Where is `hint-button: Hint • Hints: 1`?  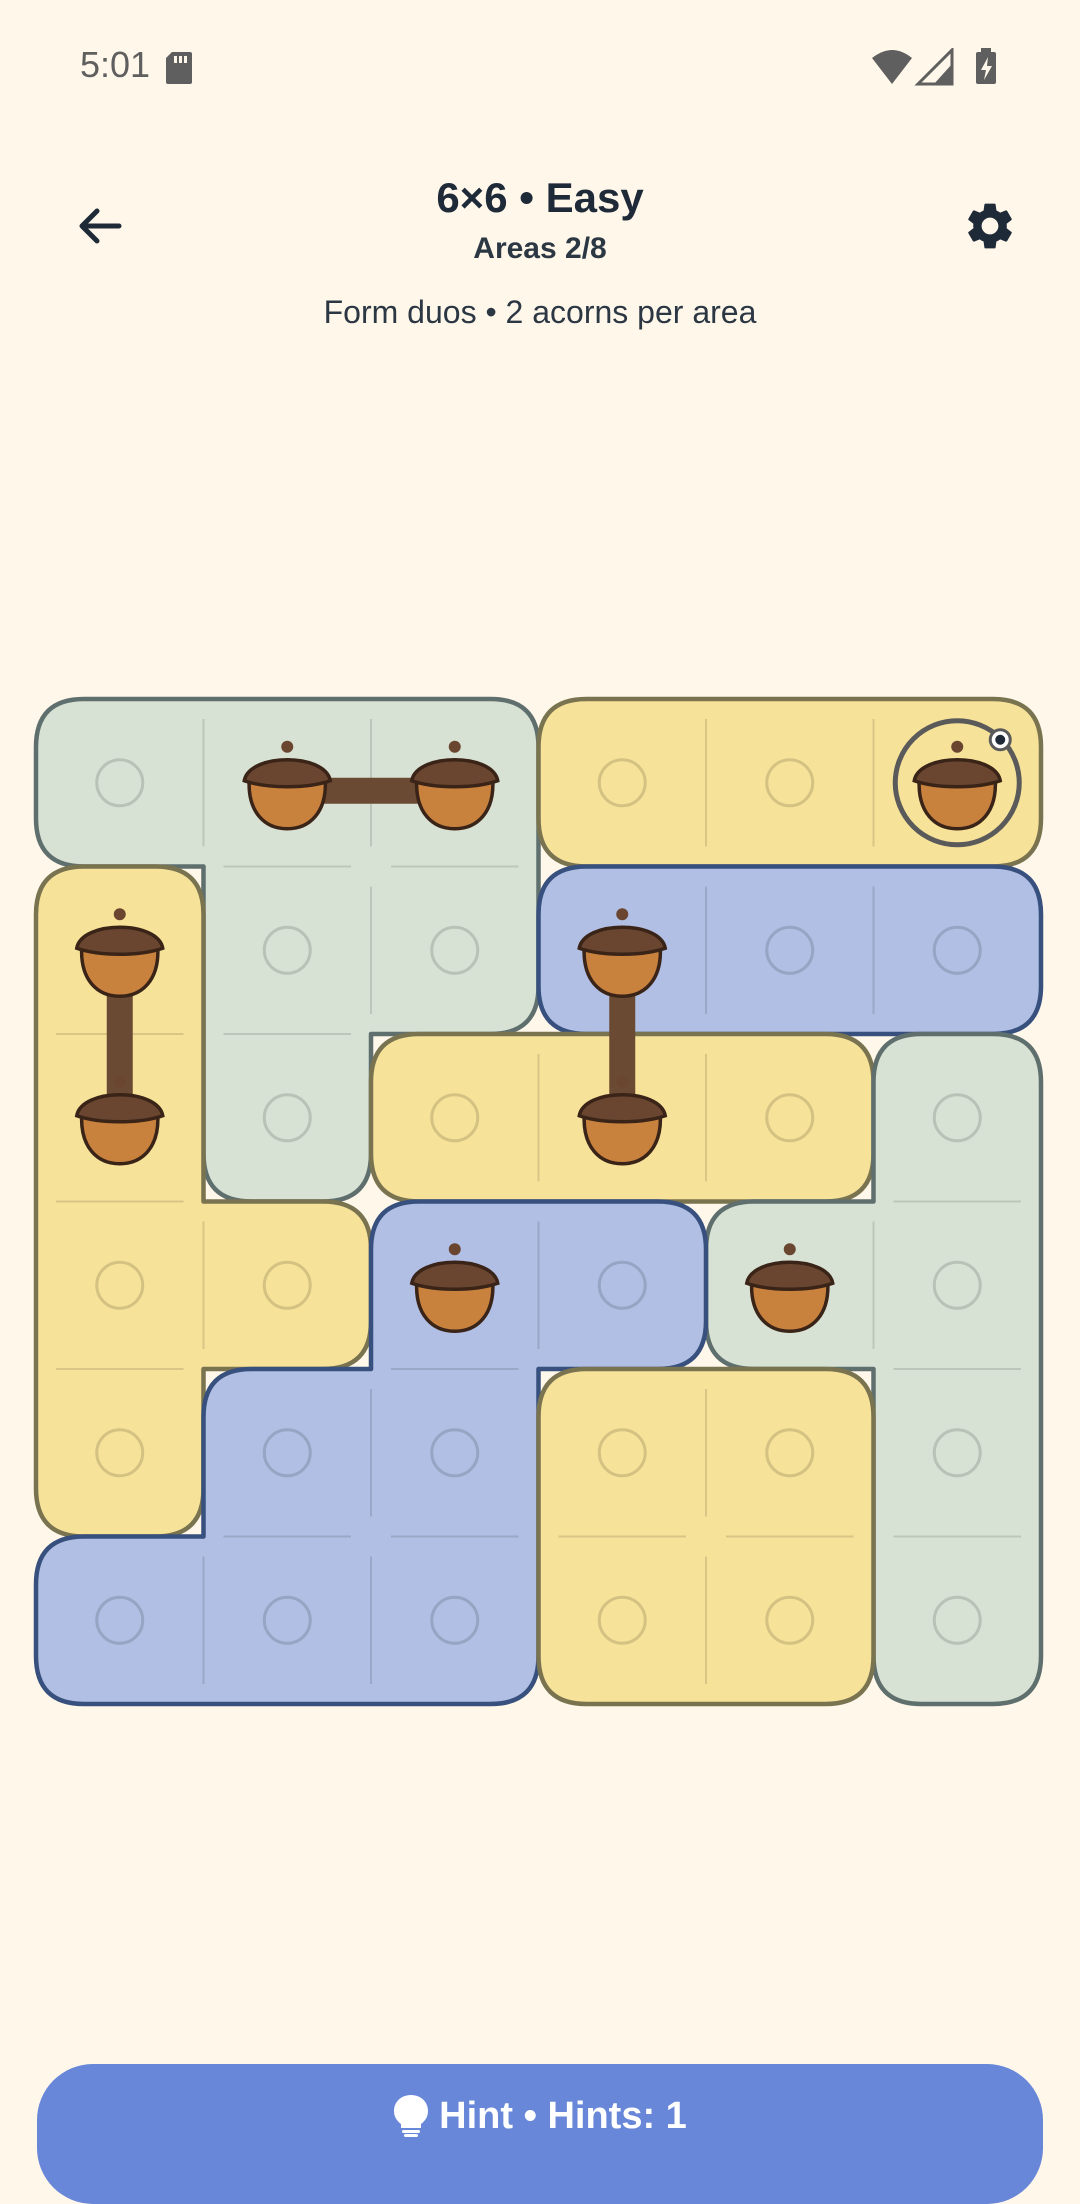 hint-button: Hint • Hints: 1 is located at coordinates (540, 2134).